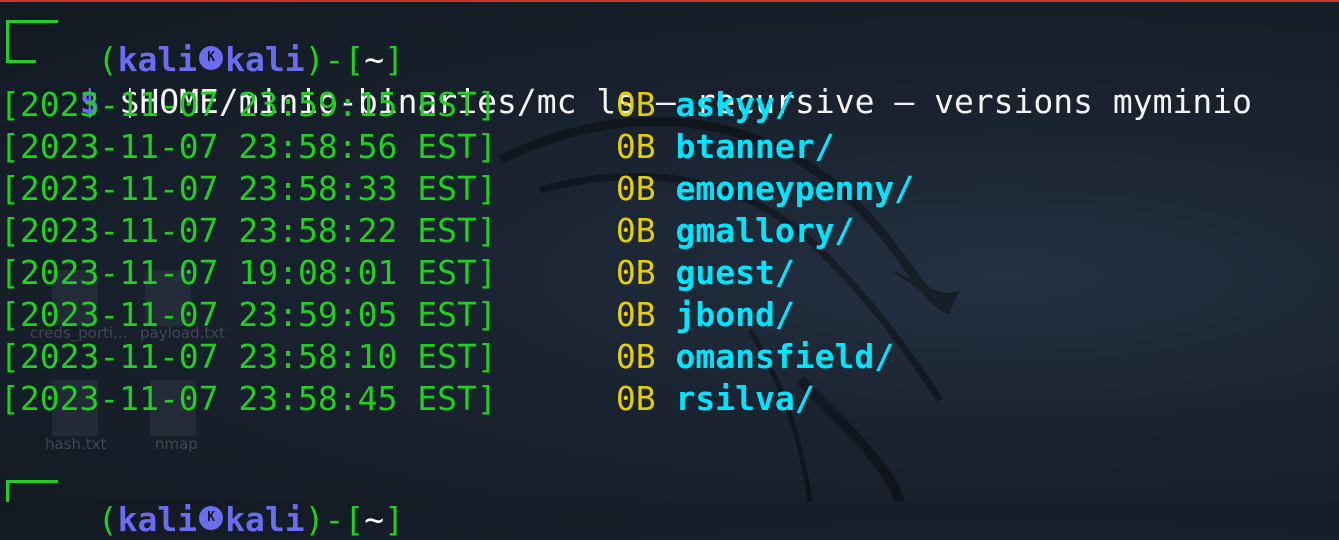 Image resolution: width=1339 pixels, height=540 pixels. I want to click on entry-timestamp: [2023-11-07 23:58:10 EST], so click(248, 356).